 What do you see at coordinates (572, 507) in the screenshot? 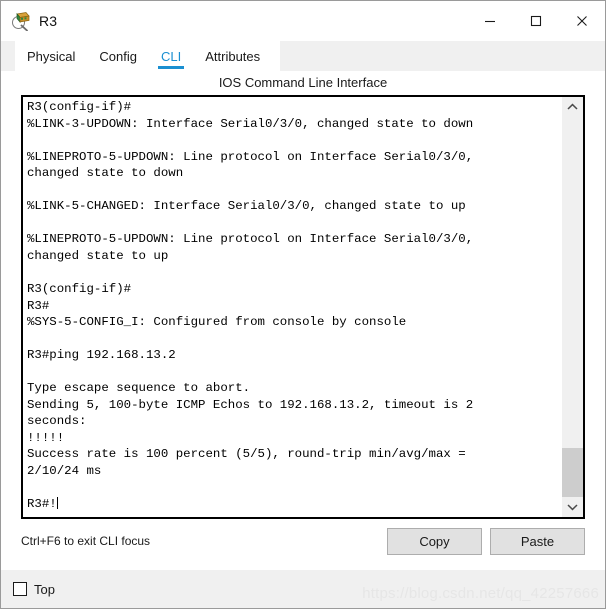
I see `chevron-down-icon` at bounding box center [572, 507].